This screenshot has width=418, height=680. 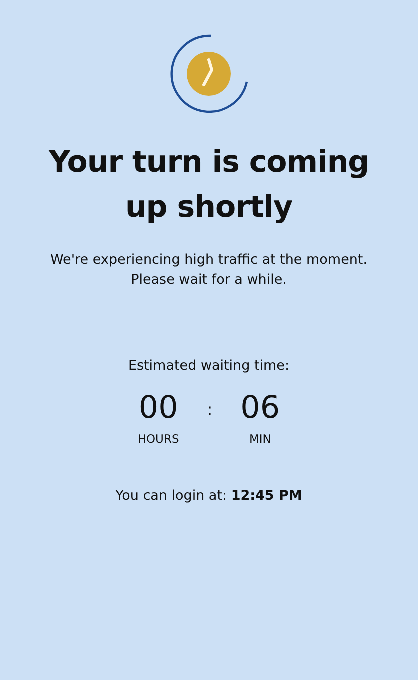 What do you see at coordinates (209, 366) in the screenshot?
I see `estimate-label: Estimated waiting time:` at bounding box center [209, 366].